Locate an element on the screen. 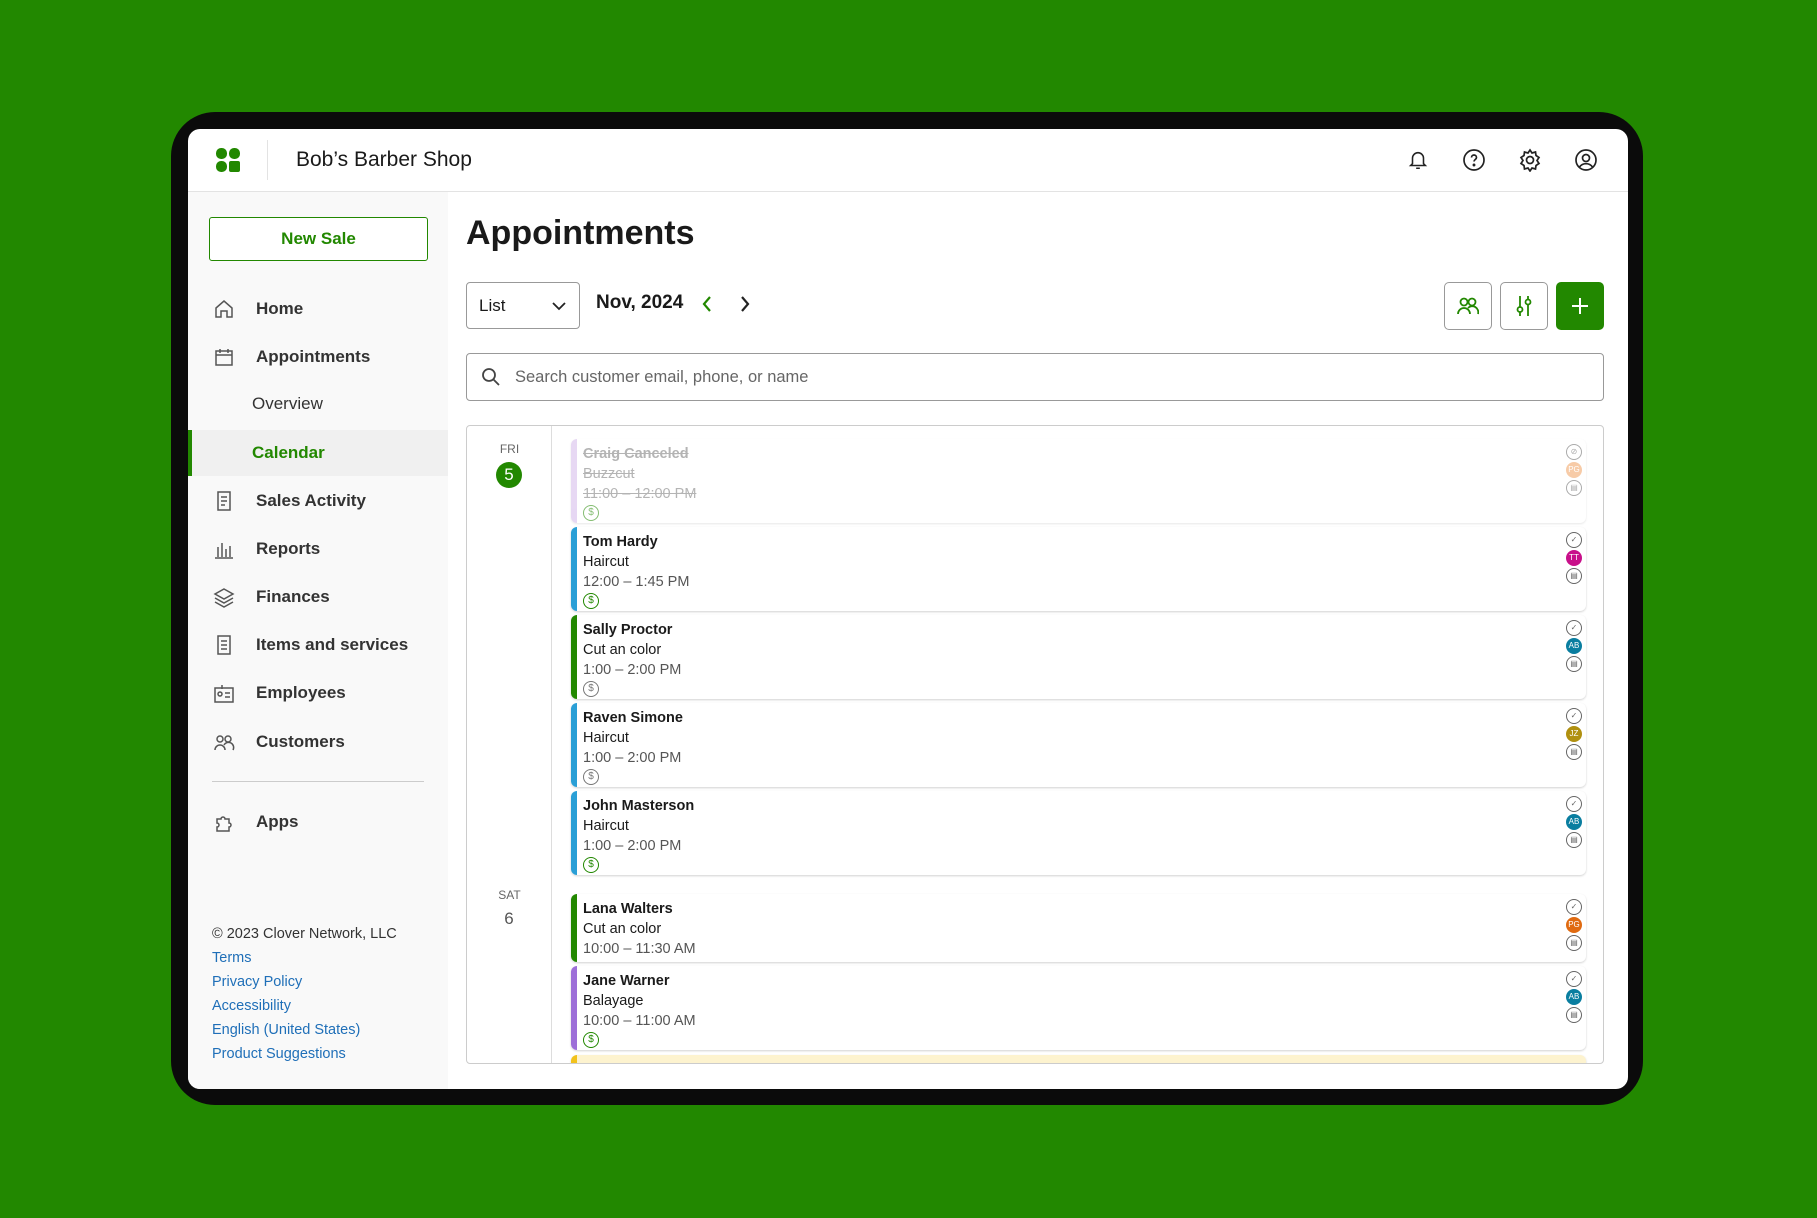  sliders-icon is located at coordinates (1524, 306).